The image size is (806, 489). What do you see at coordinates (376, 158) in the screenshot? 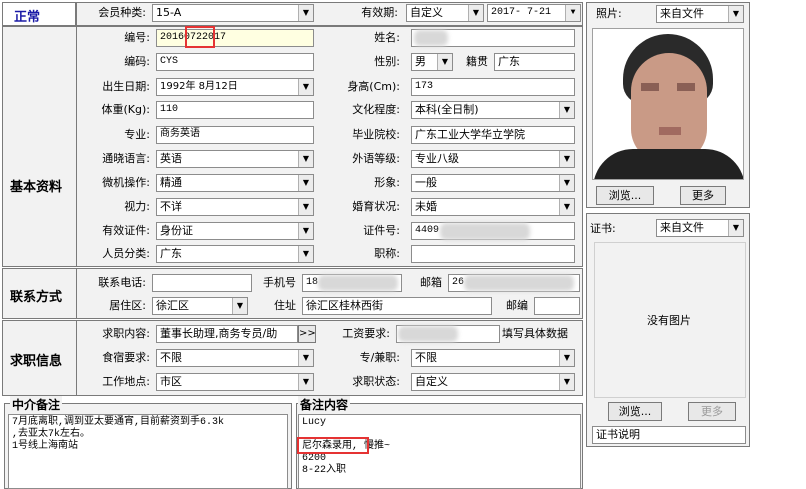
I see `lang-level-label: 外语等级:` at bounding box center [376, 158].